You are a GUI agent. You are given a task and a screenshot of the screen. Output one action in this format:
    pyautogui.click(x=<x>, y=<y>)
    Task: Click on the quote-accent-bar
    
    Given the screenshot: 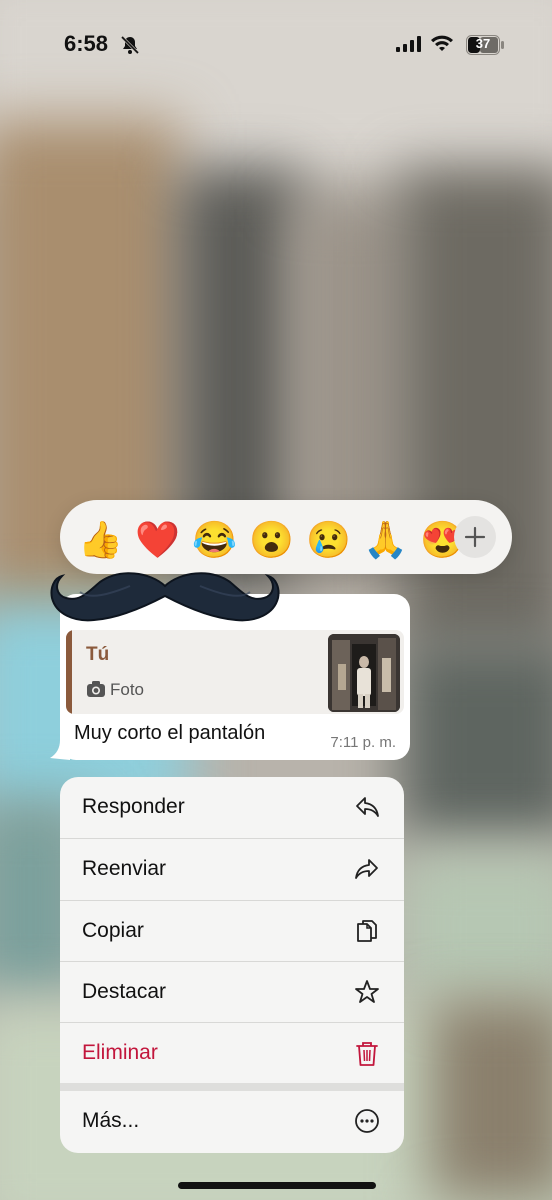 What is the action you would take?
    pyautogui.click(x=69, y=672)
    